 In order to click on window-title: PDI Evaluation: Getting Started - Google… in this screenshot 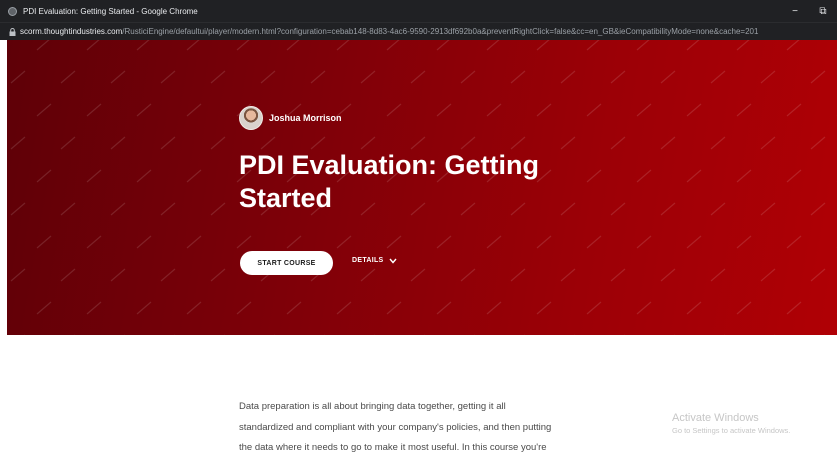, I will do `click(110, 11)`.